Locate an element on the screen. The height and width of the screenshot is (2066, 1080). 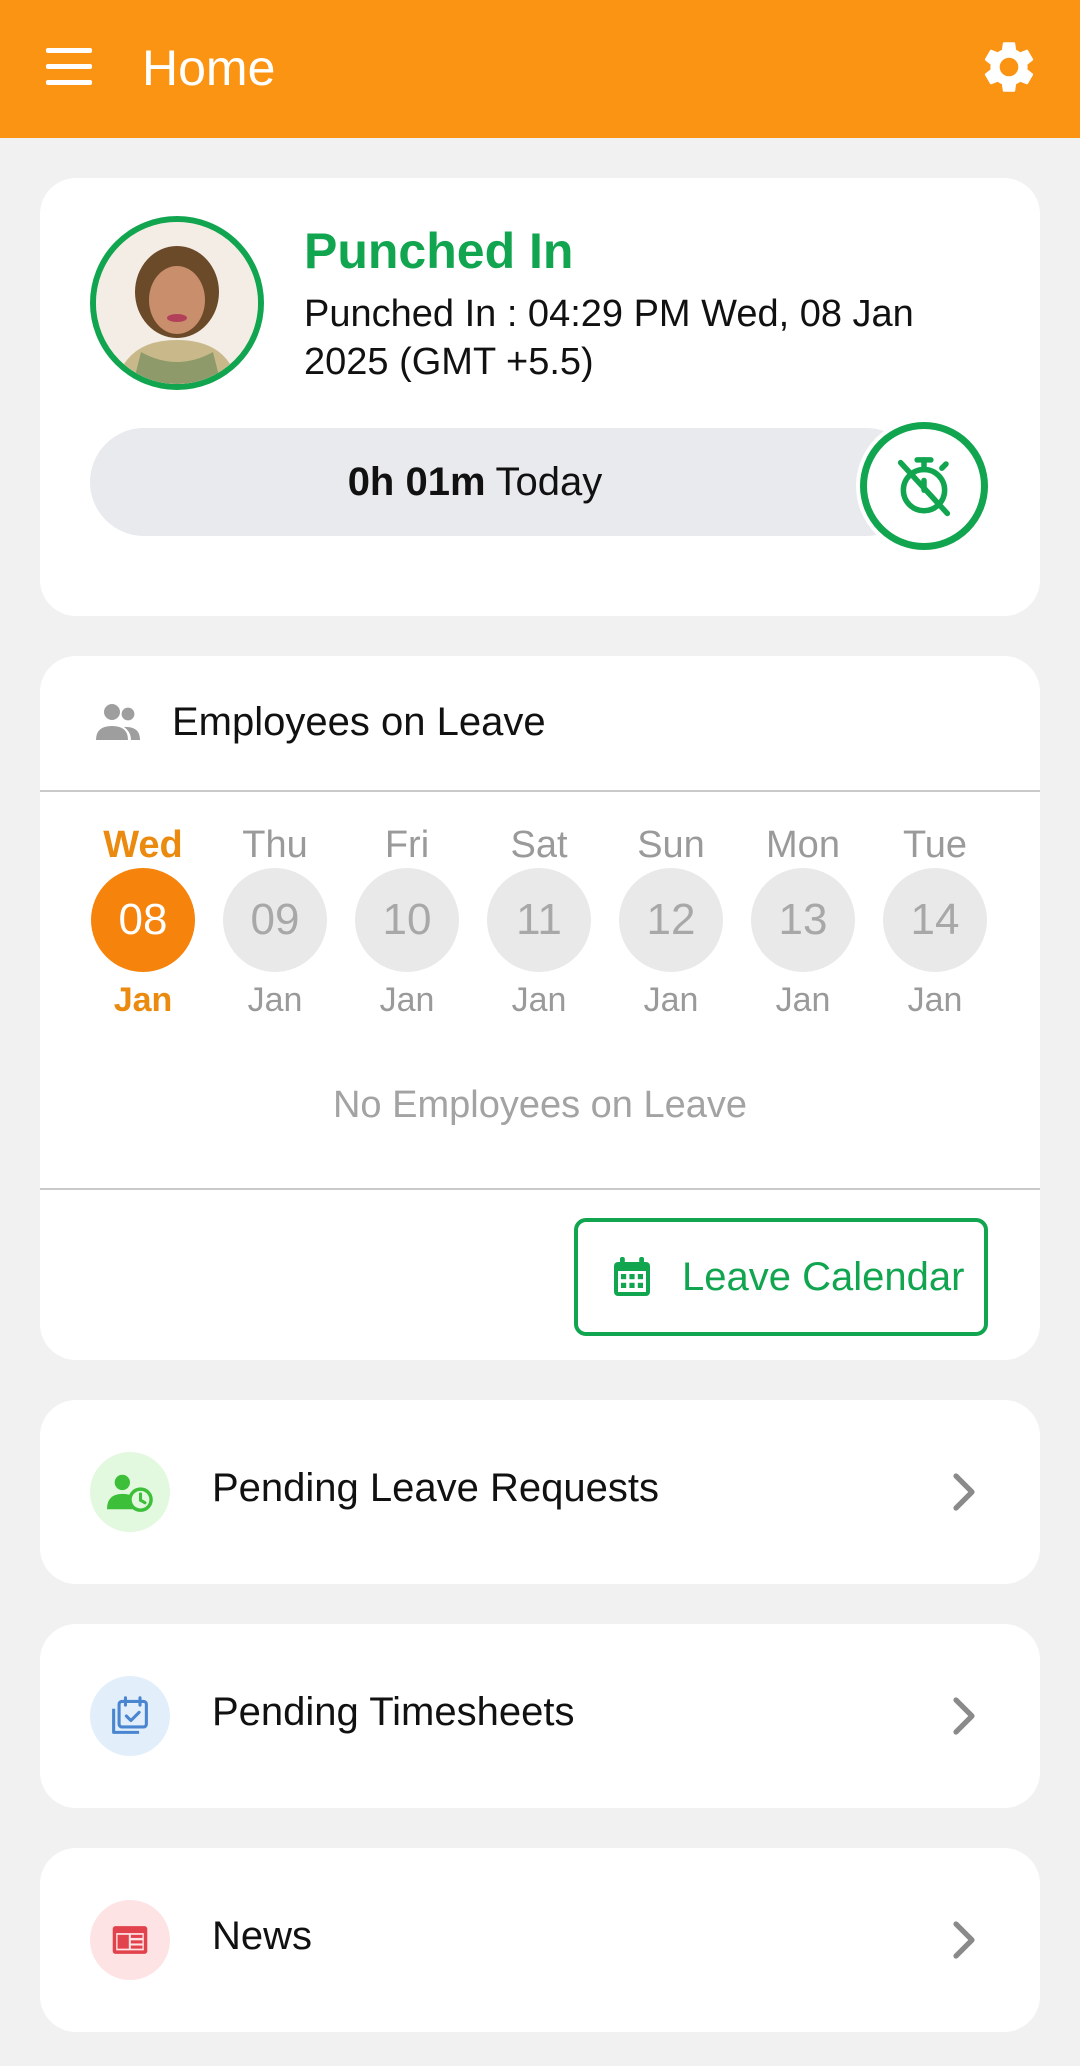
day-number: 11 is located at coordinates (539, 920).